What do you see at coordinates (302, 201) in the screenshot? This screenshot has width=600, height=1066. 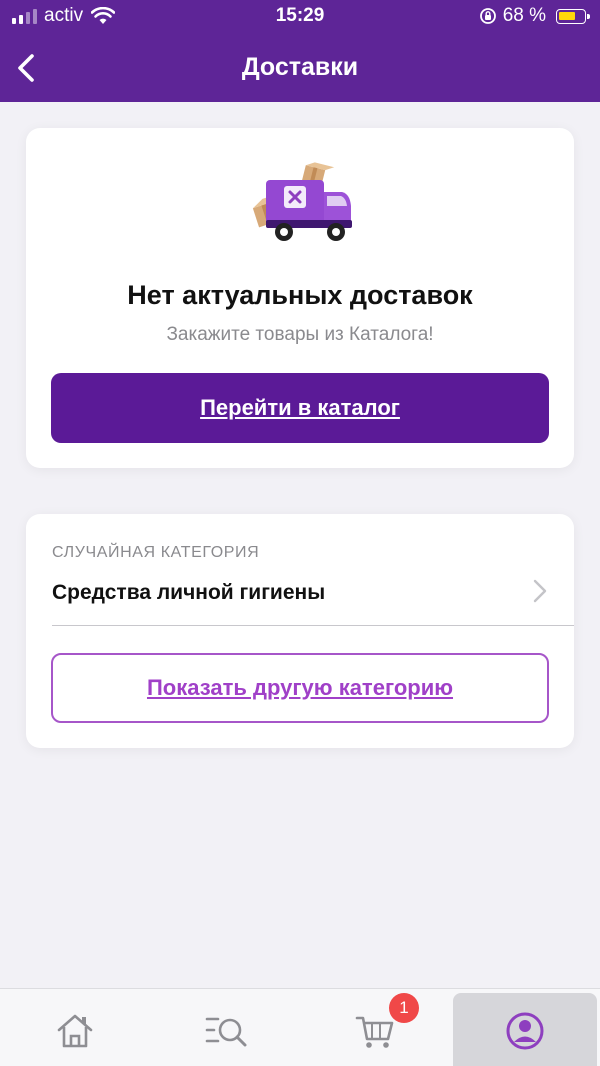 I see `delivery-truck-icon` at bounding box center [302, 201].